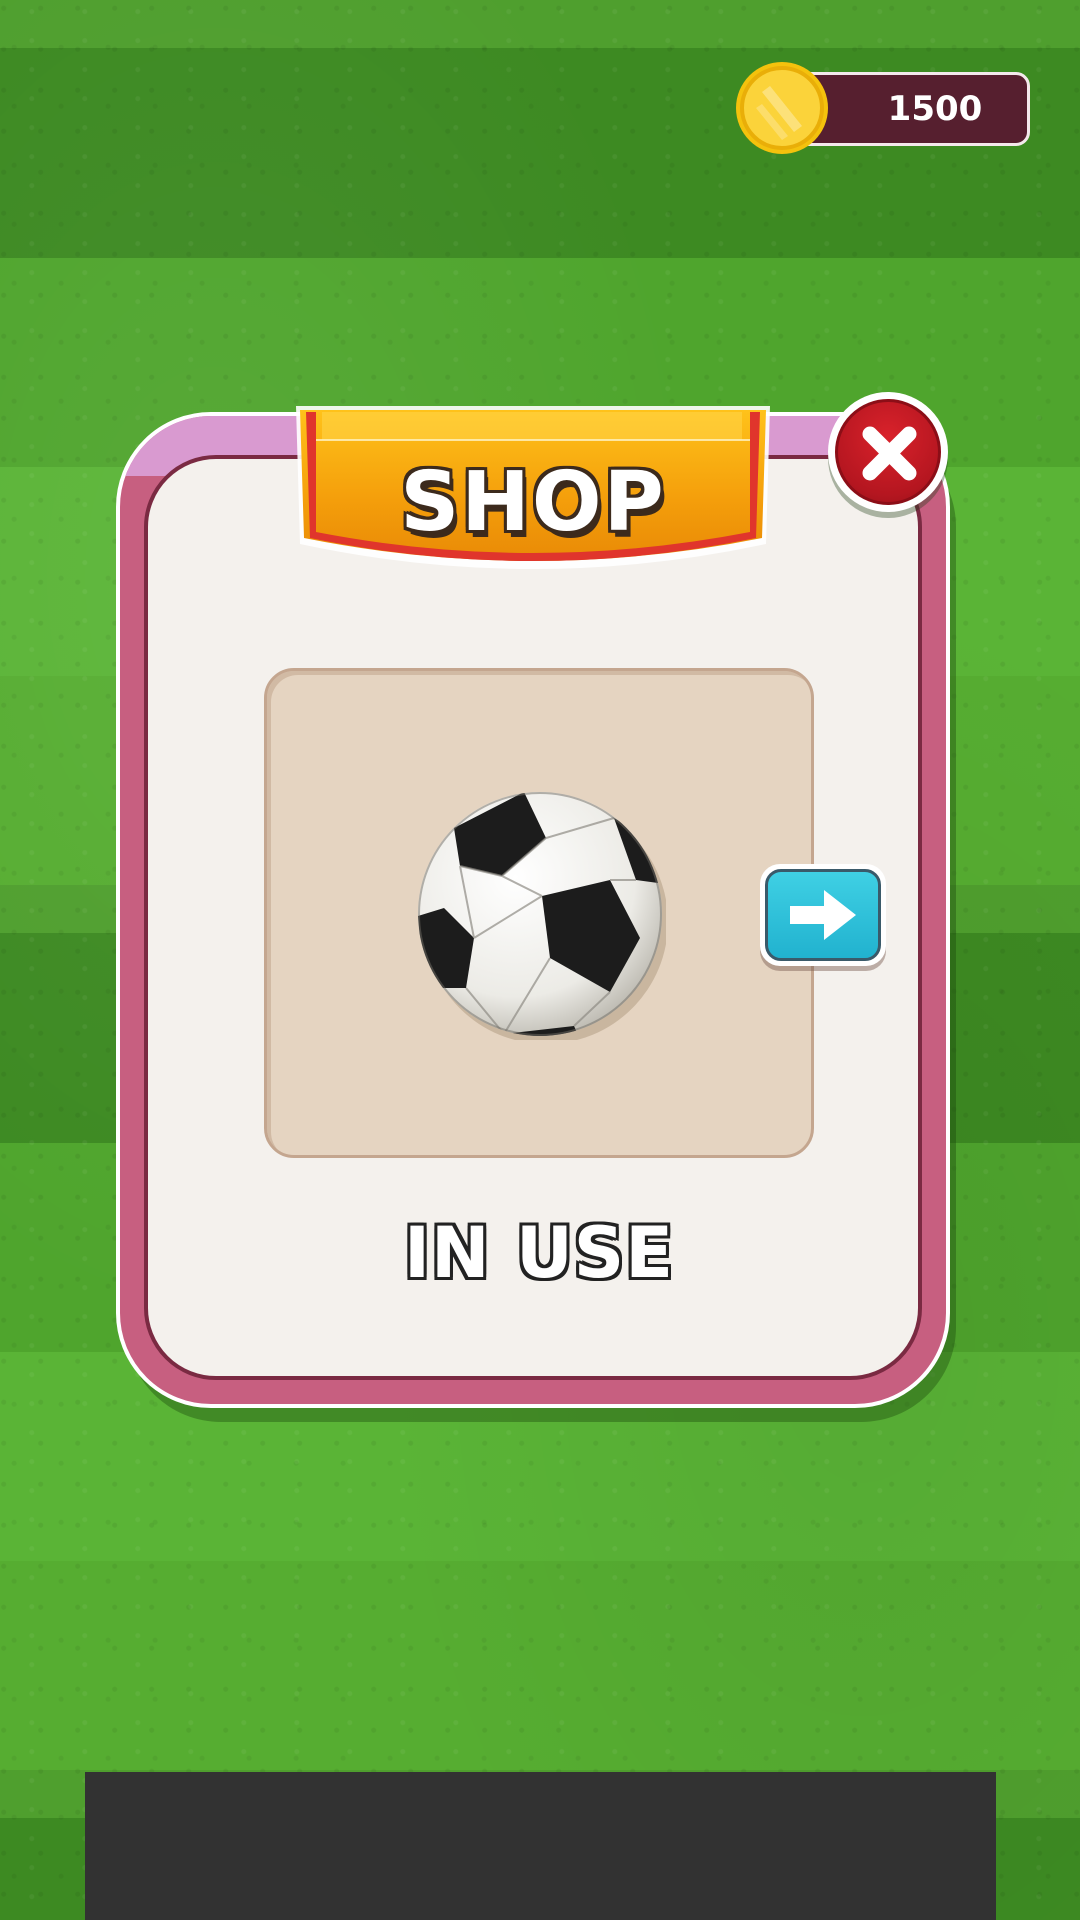 Image resolution: width=1080 pixels, height=1920 pixels. I want to click on next-item-button-face, so click(823, 915).